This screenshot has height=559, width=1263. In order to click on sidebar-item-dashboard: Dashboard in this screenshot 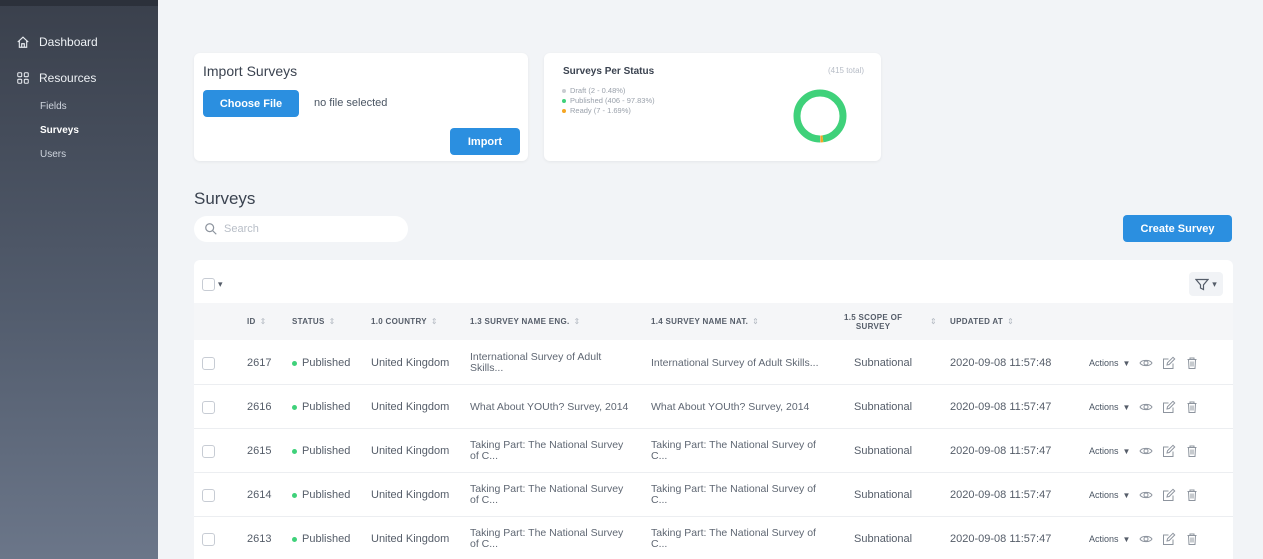, I will do `click(79, 42)`.